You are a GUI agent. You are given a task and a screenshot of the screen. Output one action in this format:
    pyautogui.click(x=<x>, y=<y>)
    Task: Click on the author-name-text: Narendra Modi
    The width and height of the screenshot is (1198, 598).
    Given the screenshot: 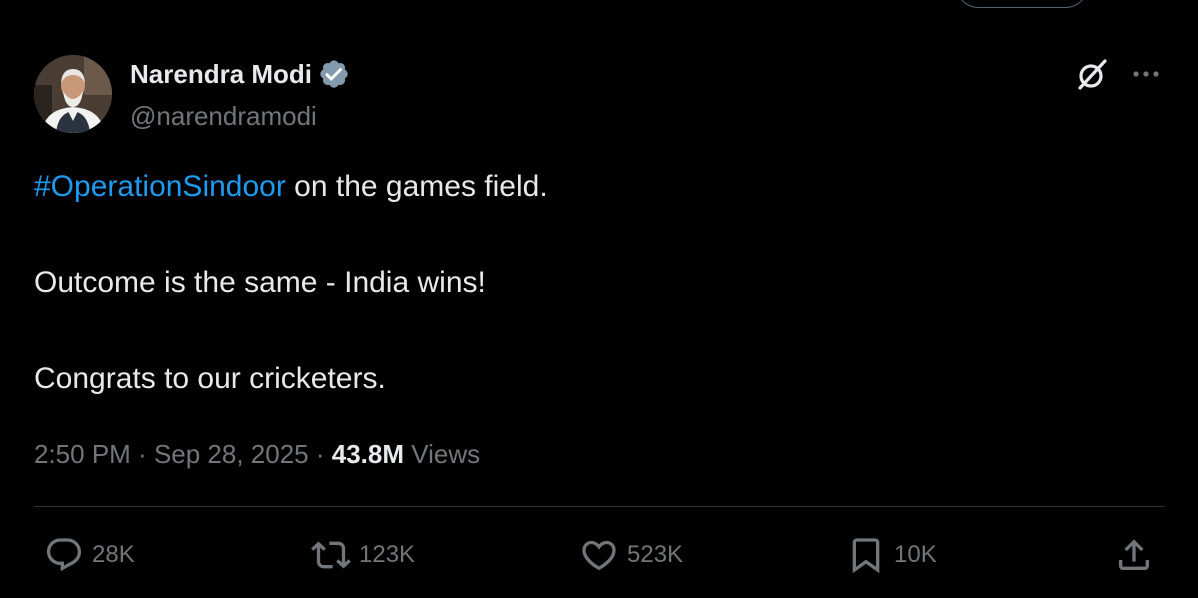 What is the action you would take?
    pyautogui.click(x=221, y=74)
    